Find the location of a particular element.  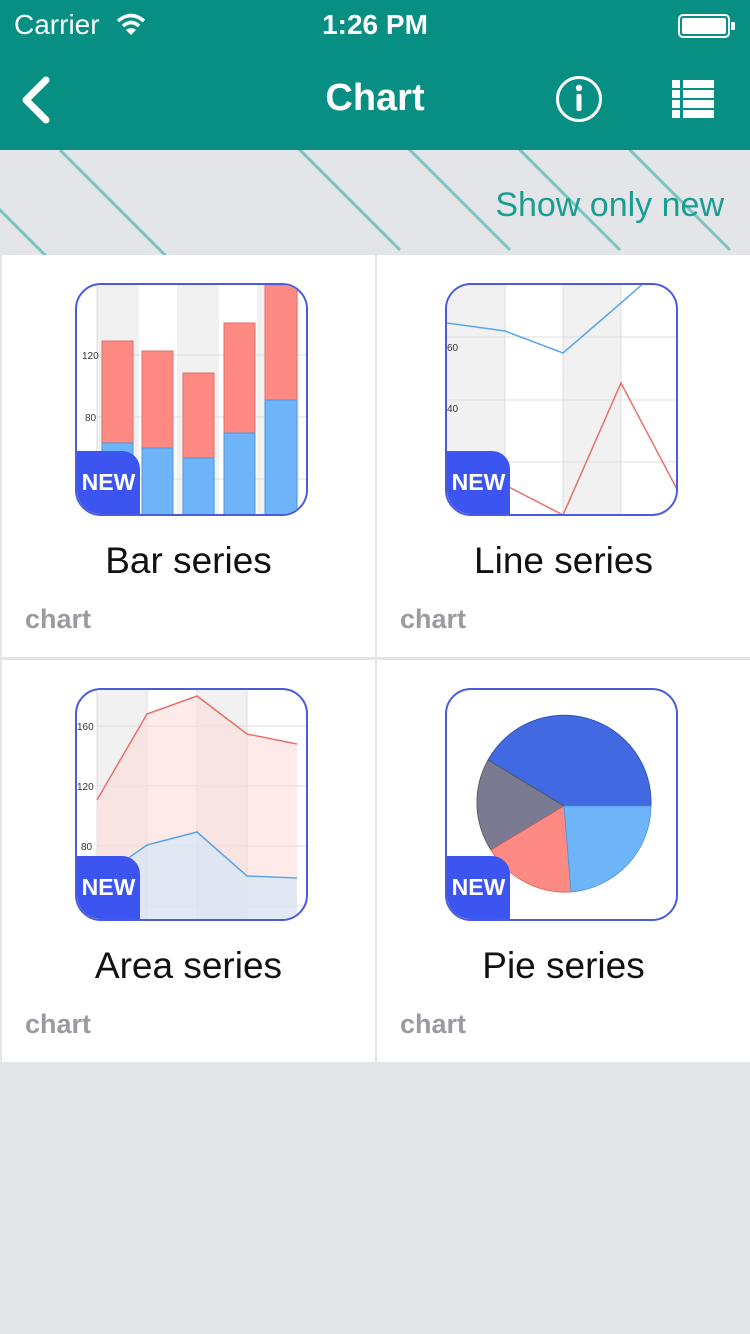

card-title: Bar series is located at coordinates (188, 560).